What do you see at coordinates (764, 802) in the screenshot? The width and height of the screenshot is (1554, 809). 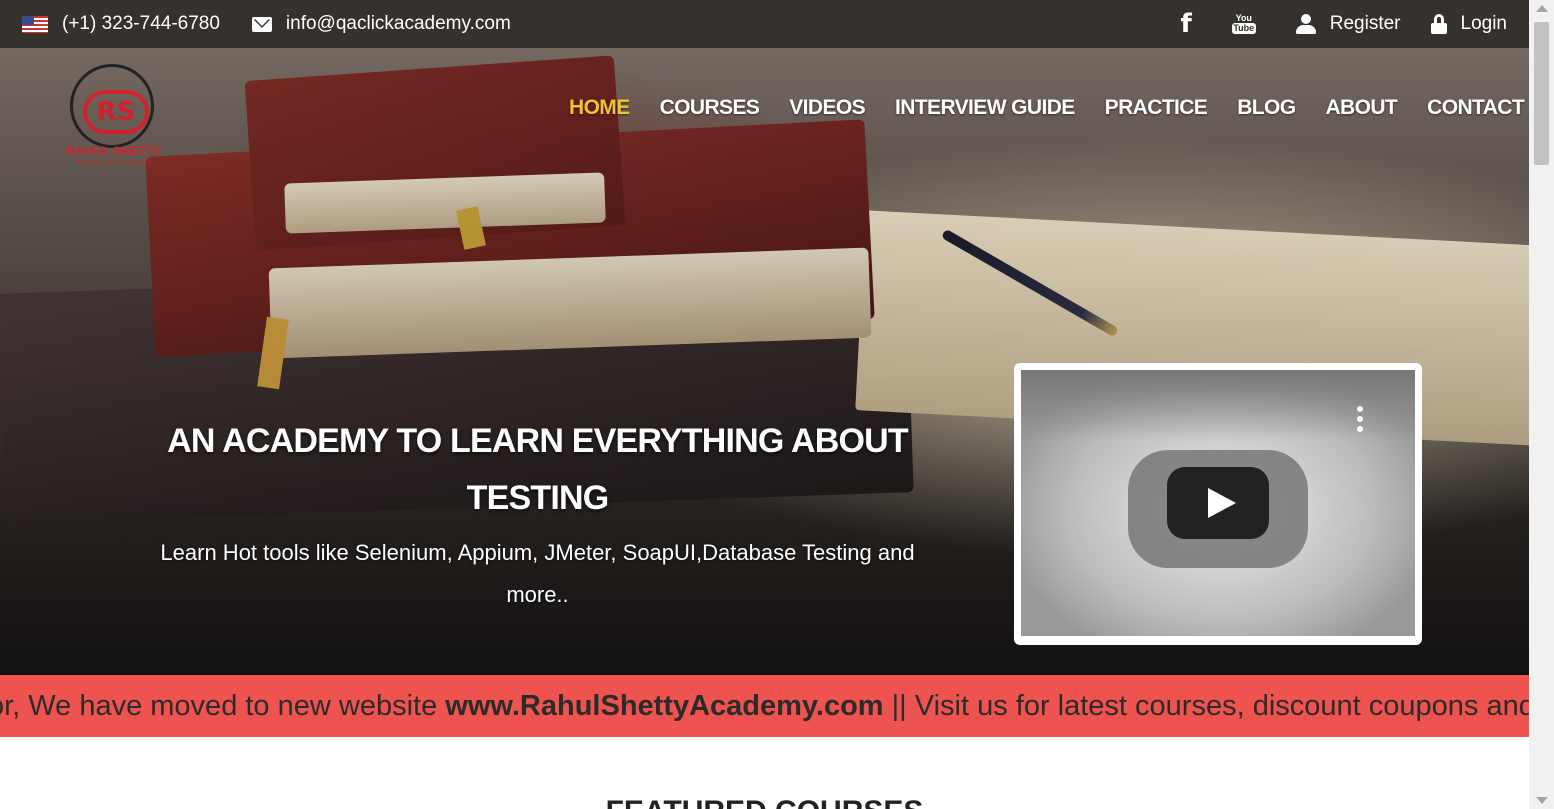 I see `featured-title: FEATURED COURSES` at bounding box center [764, 802].